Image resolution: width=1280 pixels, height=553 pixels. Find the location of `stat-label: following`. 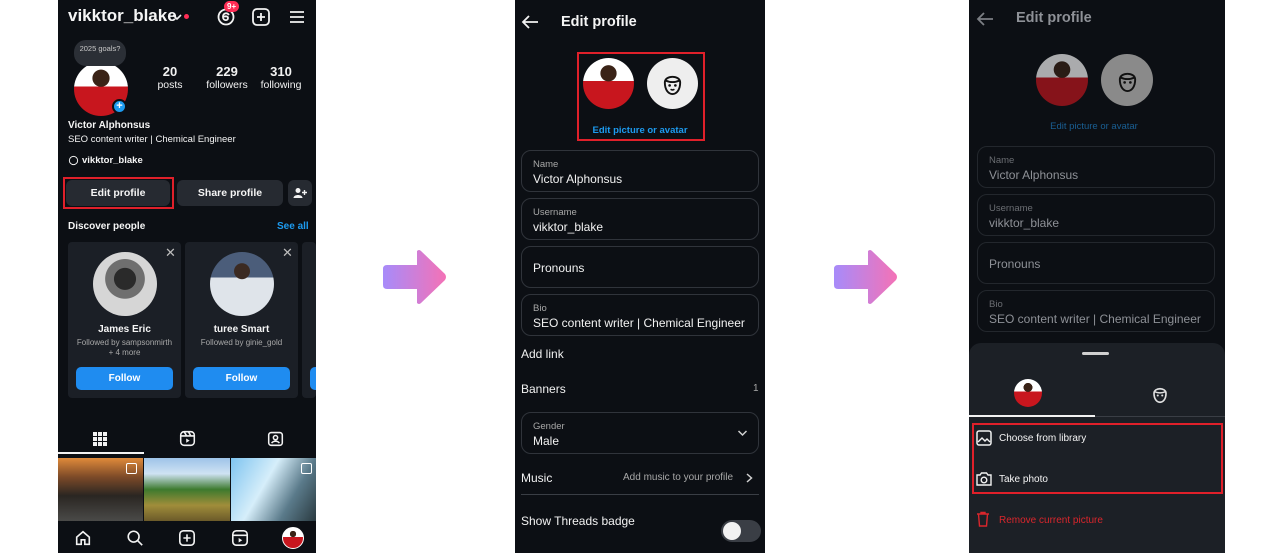

stat-label: following is located at coordinates (281, 85).